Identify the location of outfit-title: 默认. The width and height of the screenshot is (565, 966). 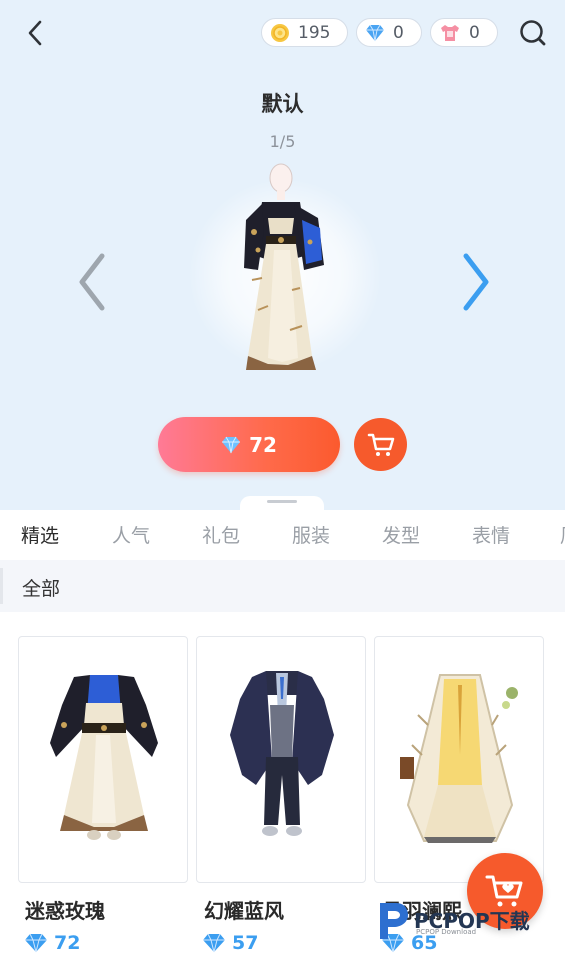
(282, 104).